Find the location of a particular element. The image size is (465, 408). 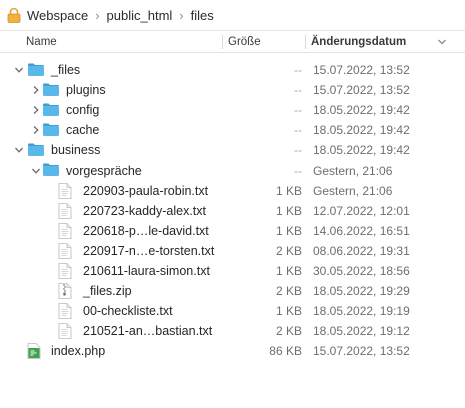

column-date-header: Änderungsdatum is located at coordinates (358, 42).